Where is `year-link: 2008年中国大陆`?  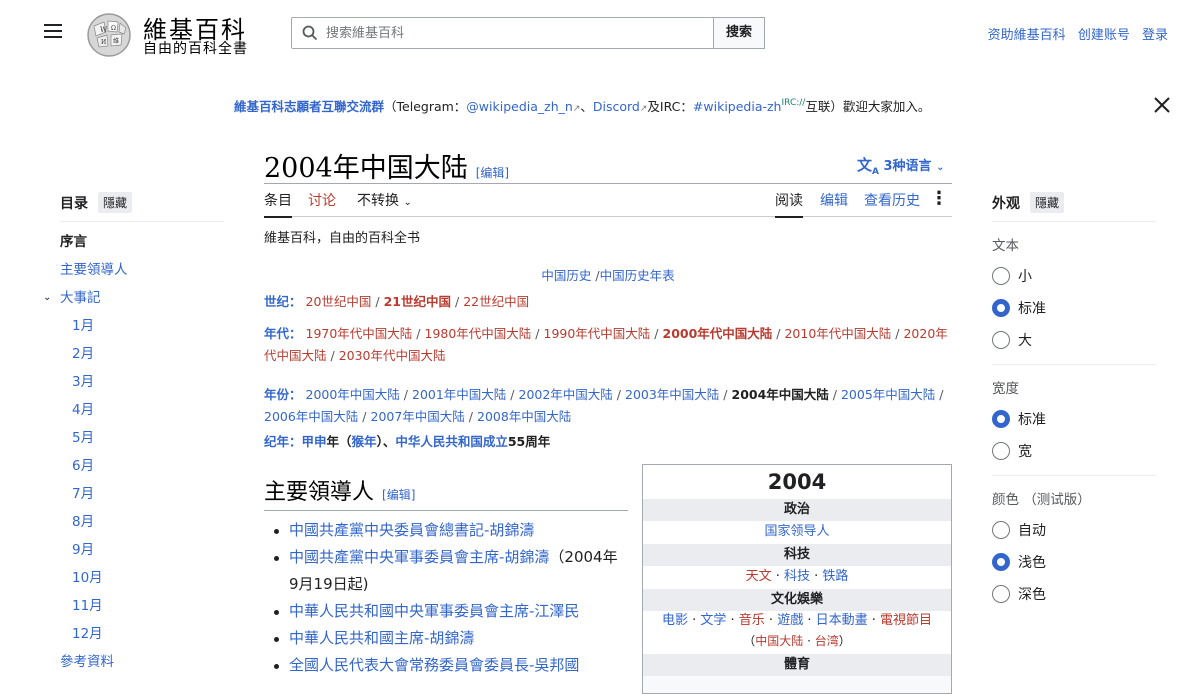
year-link: 2008年中国大陆 is located at coordinates (524, 416).